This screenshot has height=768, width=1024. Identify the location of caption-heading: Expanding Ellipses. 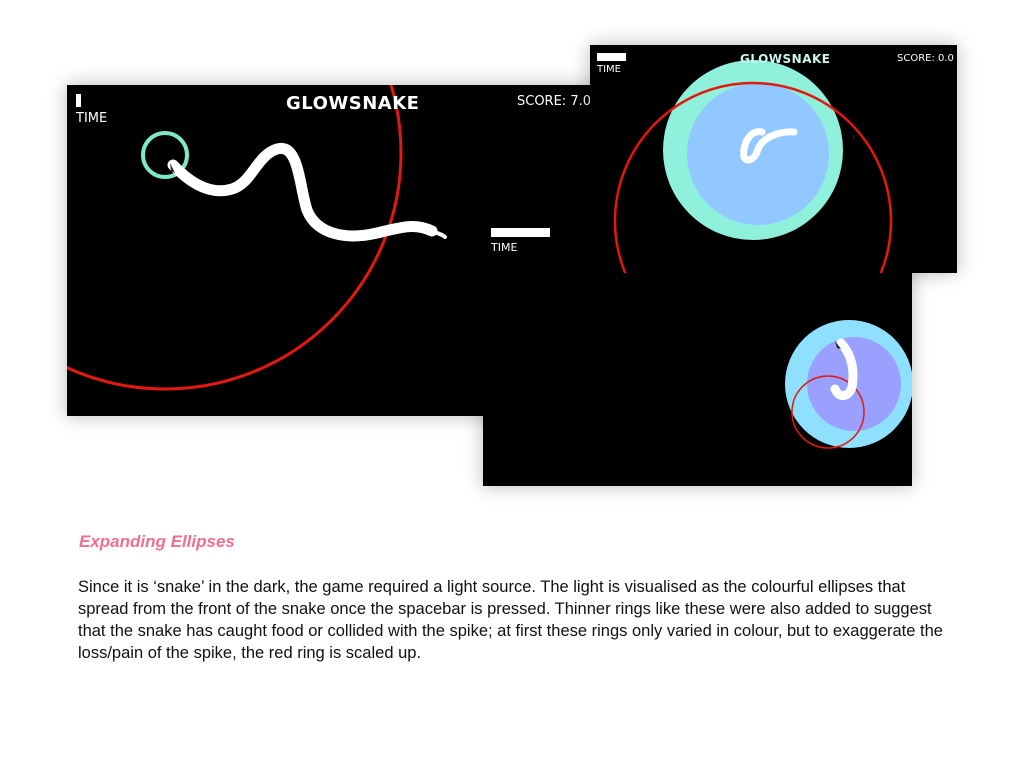
(157, 541).